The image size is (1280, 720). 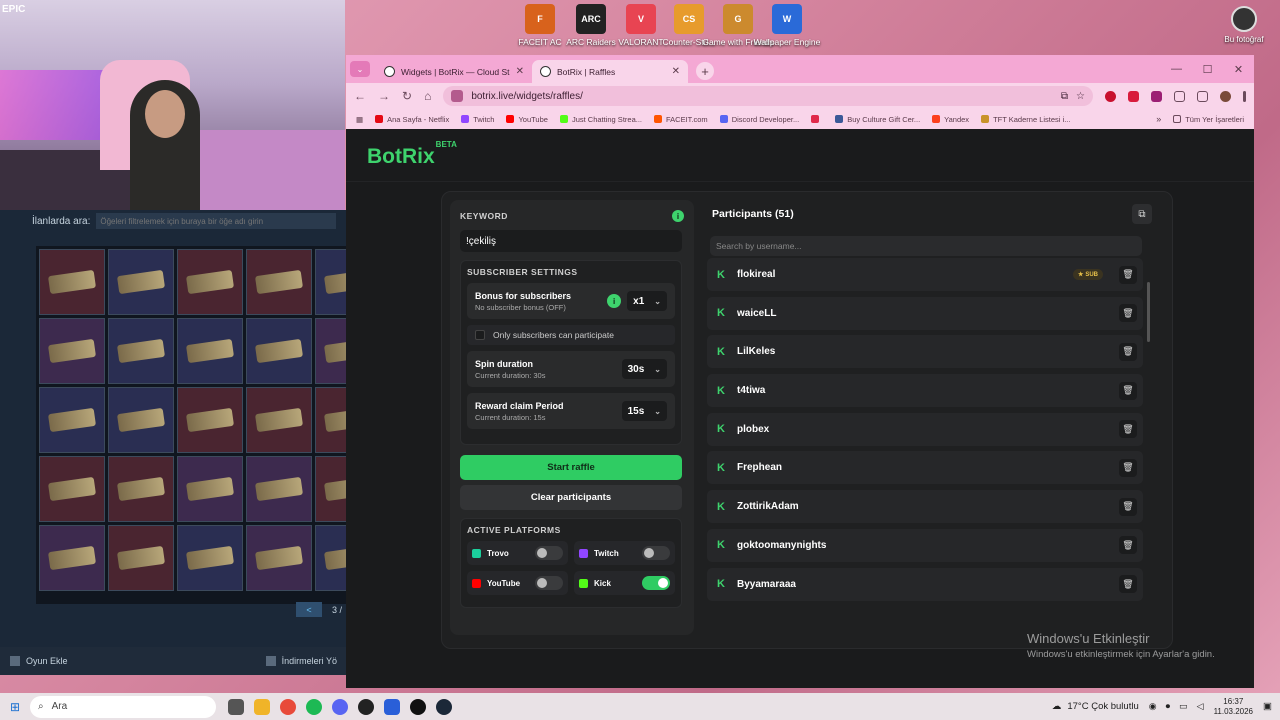 I want to click on bookmark-item: Ana Sayfa - Netflix, so click(x=412, y=119).